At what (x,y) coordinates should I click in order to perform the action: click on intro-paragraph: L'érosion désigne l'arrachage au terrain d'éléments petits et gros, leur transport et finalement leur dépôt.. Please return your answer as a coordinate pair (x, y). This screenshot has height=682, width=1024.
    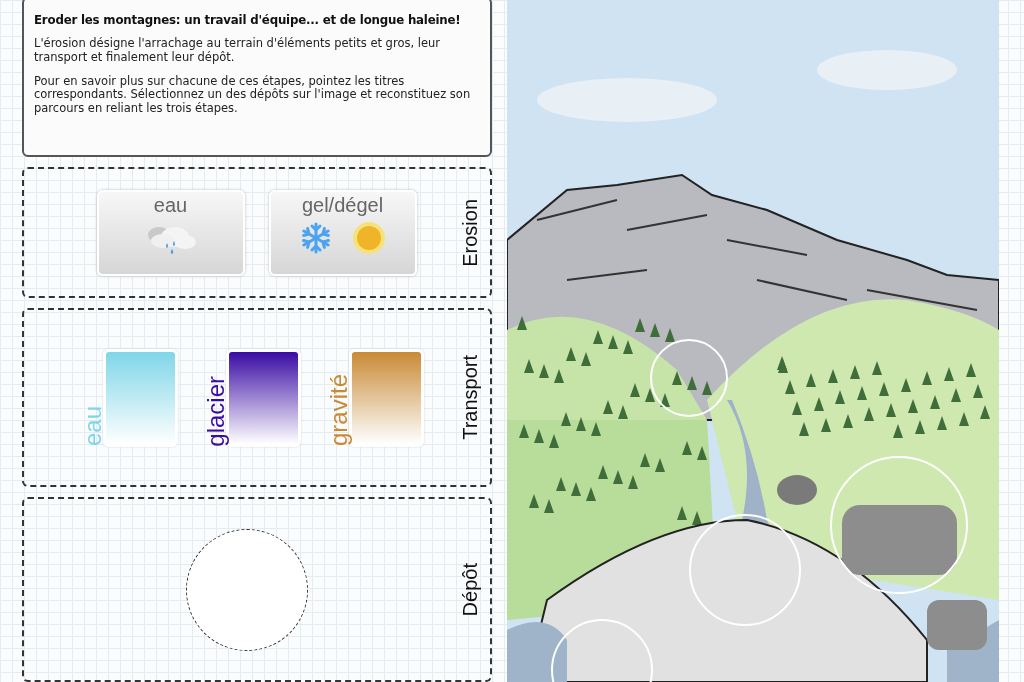
    Looking at the image, I should click on (237, 51).